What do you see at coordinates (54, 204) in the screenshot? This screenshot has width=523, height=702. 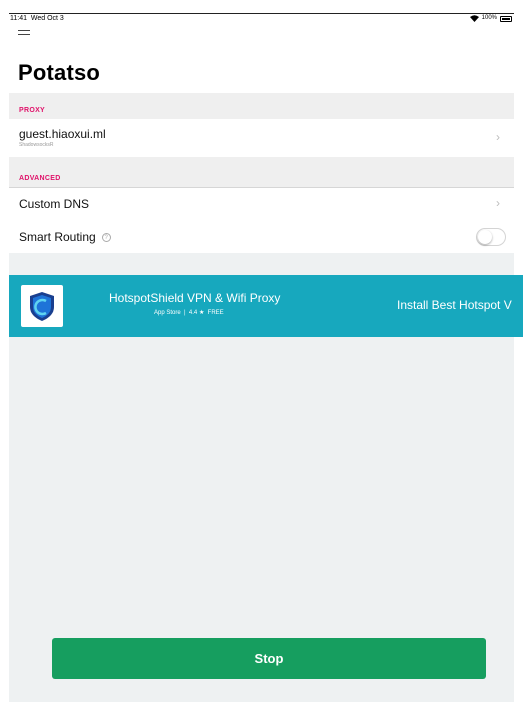 I see `custom-dns-label: Custom DNS` at bounding box center [54, 204].